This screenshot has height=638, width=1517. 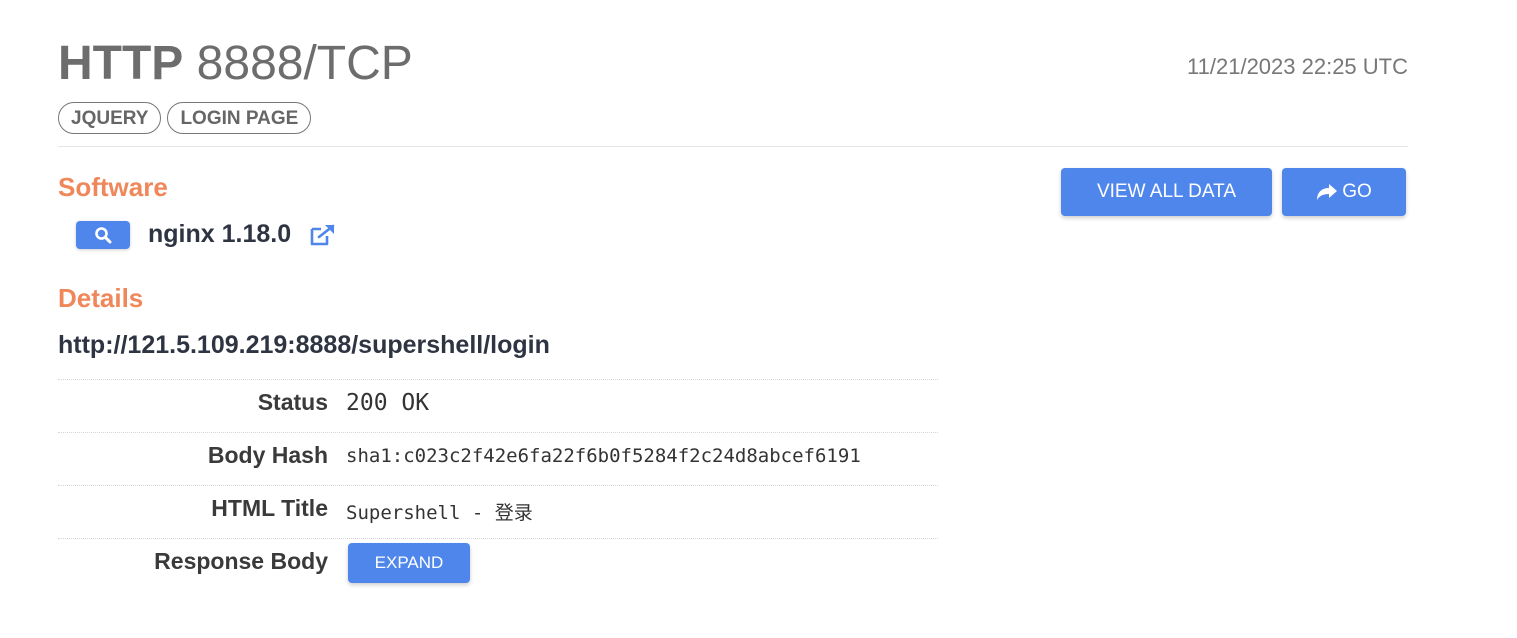 I want to click on detail-value: 200 OK, so click(x=388, y=403).